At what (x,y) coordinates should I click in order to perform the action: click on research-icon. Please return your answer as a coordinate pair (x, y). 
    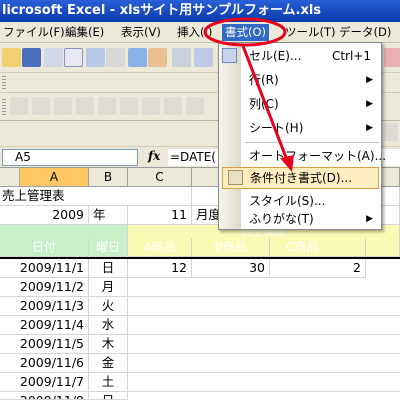
    Looking at the image, I should click on (157, 57).